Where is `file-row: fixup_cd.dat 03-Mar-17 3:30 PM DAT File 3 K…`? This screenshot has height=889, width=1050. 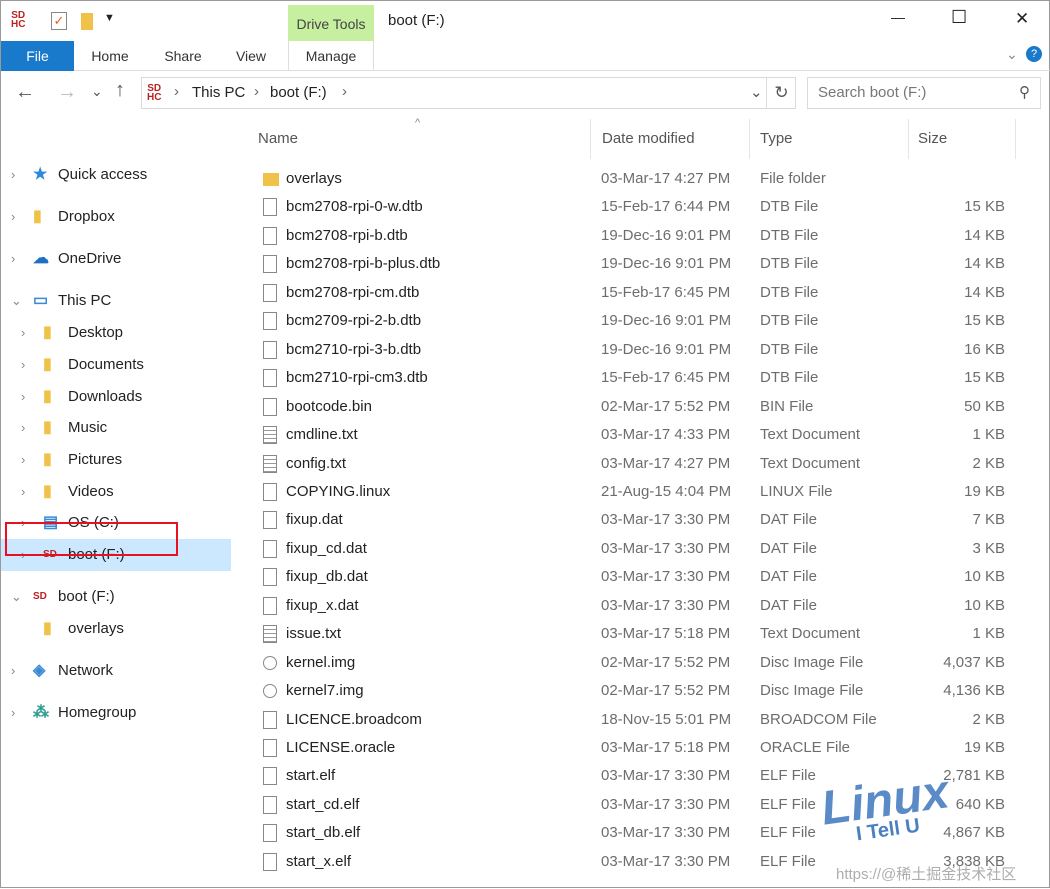
file-row: fixup_cd.dat 03-Mar-17 3:30 PM DAT File 3 K… is located at coordinates (633, 549).